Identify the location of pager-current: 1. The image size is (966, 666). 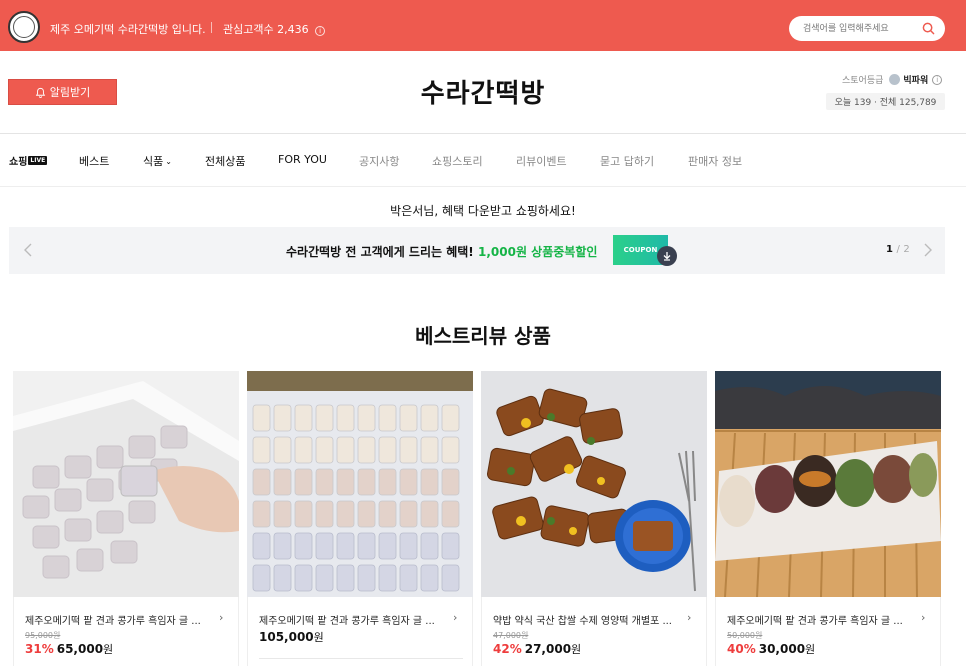
(889, 249).